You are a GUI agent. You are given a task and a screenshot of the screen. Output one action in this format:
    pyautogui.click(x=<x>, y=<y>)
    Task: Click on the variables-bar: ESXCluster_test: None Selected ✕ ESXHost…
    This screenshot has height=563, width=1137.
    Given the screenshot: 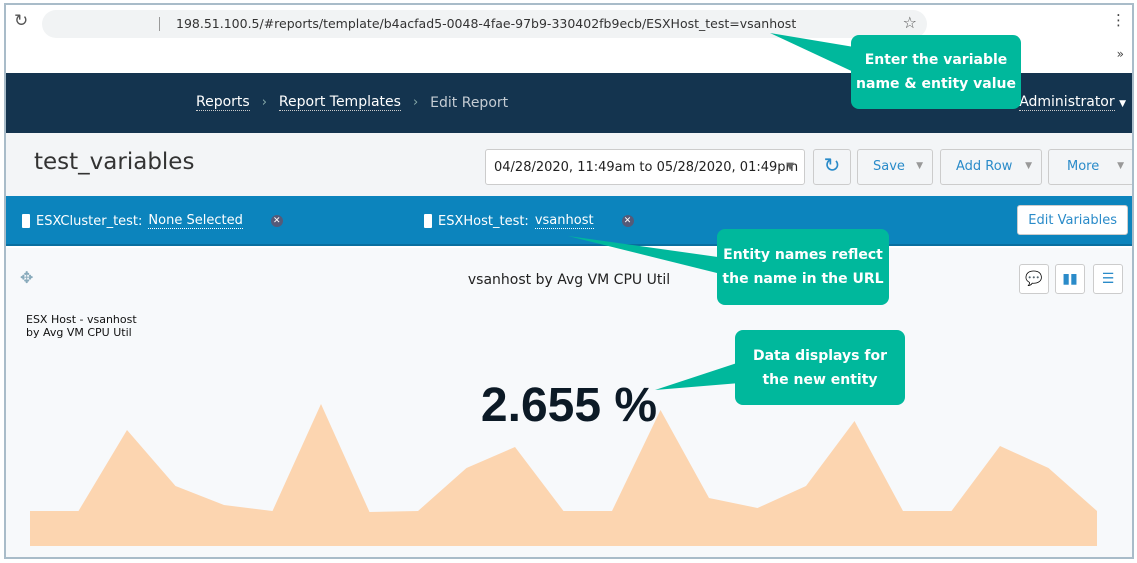 What is the action you would take?
    pyautogui.click(x=569, y=221)
    